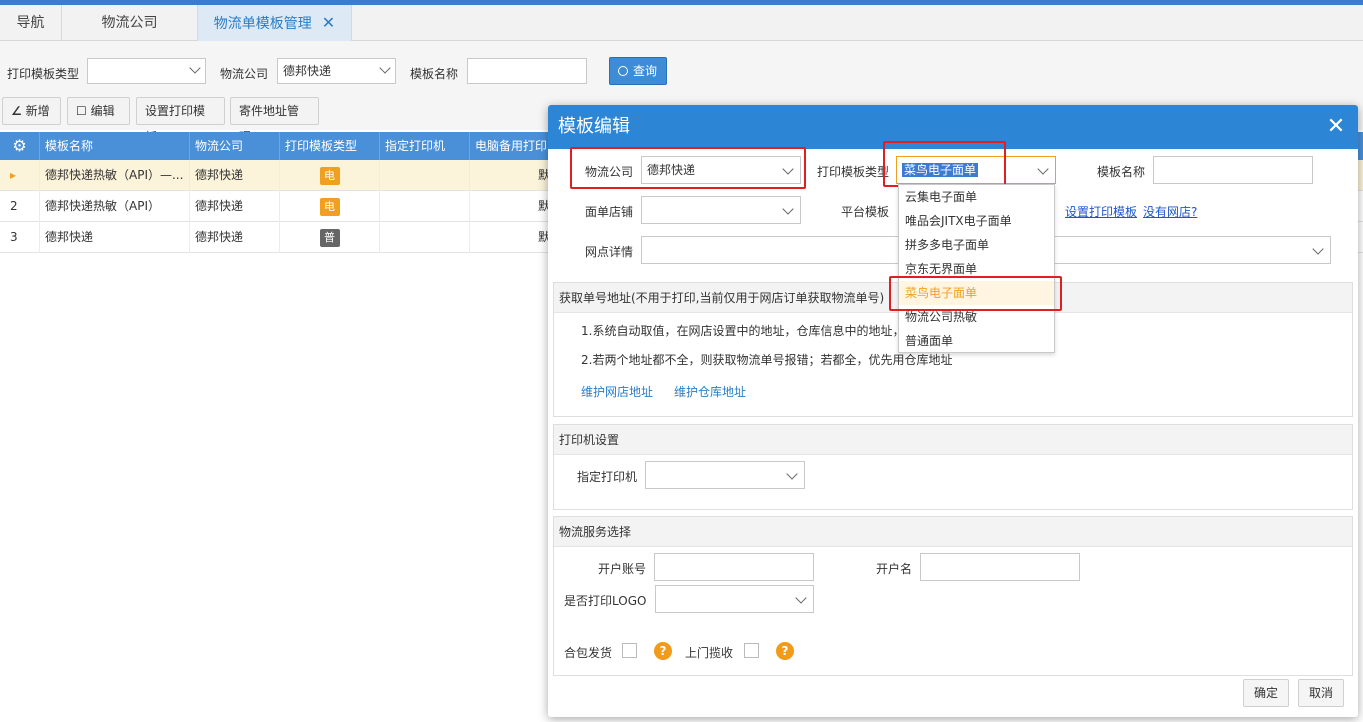  I want to click on address-rule-1: 1.系统自动取值，在网店设置中的地址，仓库信息中的地址，, so click(743, 331).